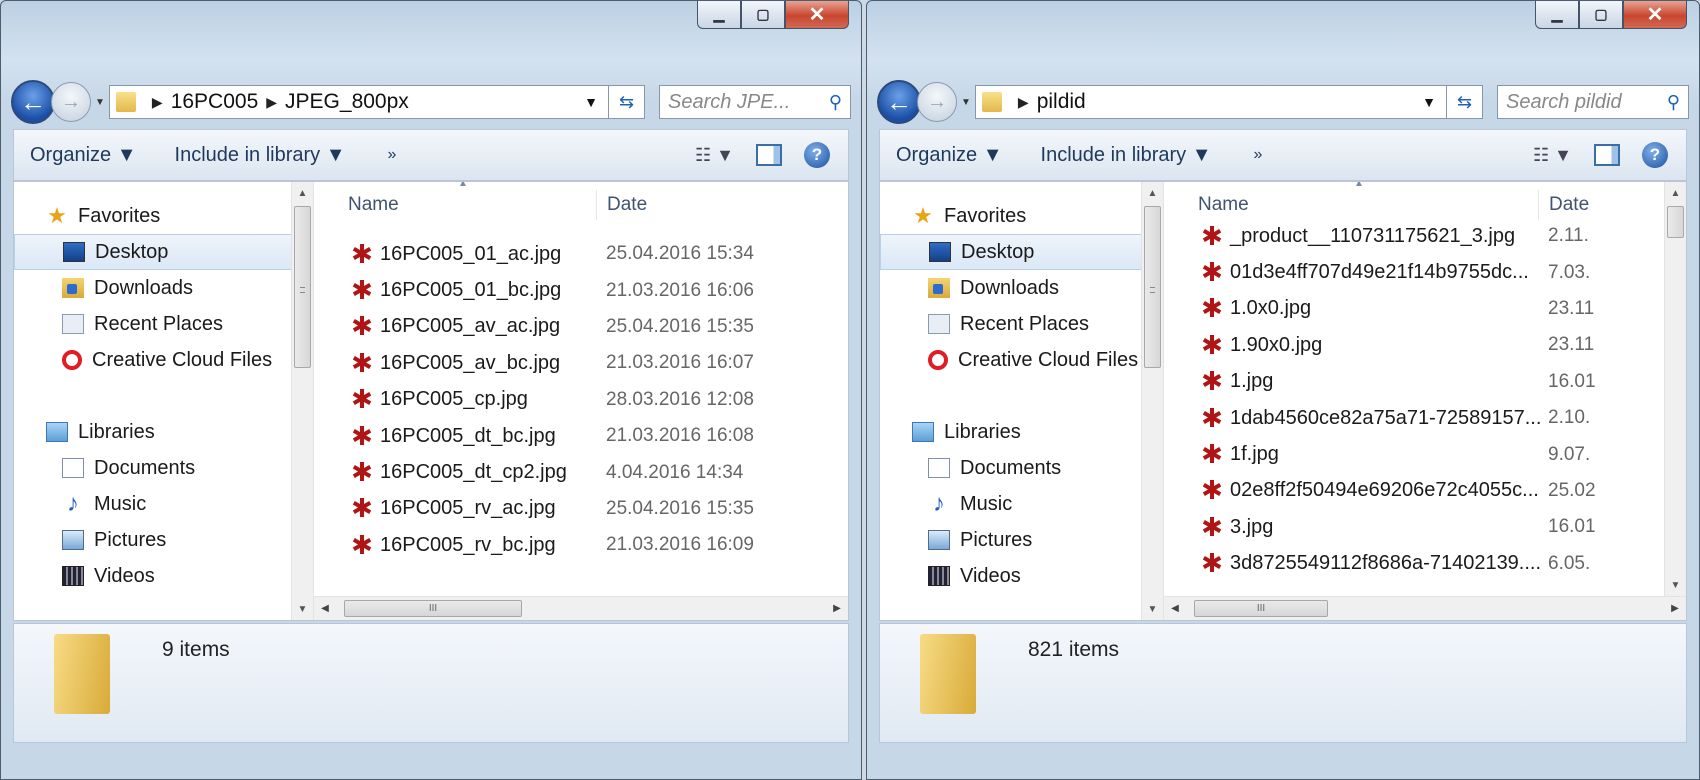 This screenshot has width=1700, height=780. What do you see at coordinates (1425, 382) in the screenshot?
I see `file-row: ✱ 1.jpg 16.01` at bounding box center [1425, 382].